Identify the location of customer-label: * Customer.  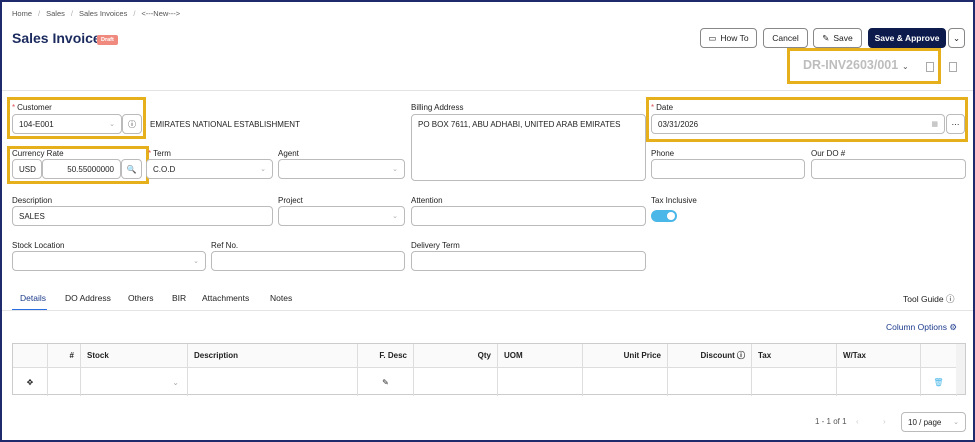
(32, 107).